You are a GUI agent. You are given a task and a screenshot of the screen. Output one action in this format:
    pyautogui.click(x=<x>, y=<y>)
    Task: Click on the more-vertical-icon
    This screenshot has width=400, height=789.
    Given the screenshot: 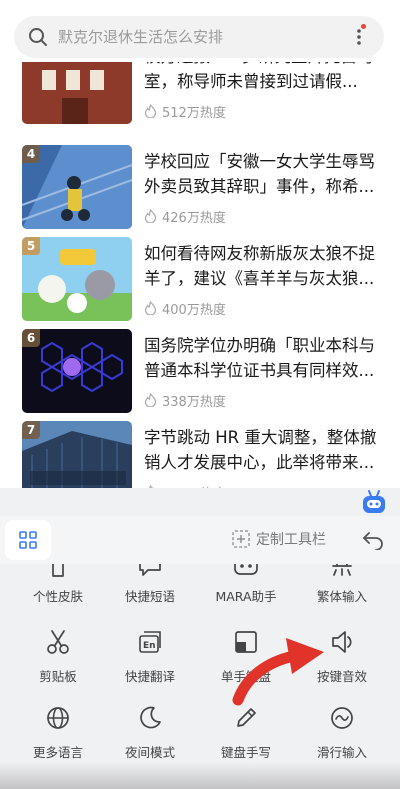 What is the action you would take?
    pyautogui.click(x=359, y=37)
    